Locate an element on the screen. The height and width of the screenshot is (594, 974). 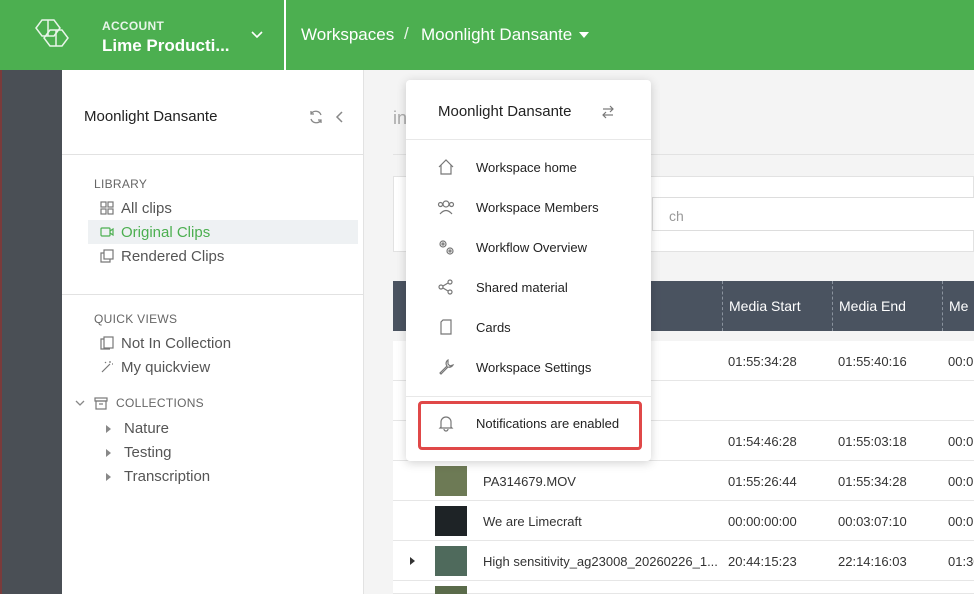
dropdown-title: Moonlight Dansante is located at coordinates (505, 111).